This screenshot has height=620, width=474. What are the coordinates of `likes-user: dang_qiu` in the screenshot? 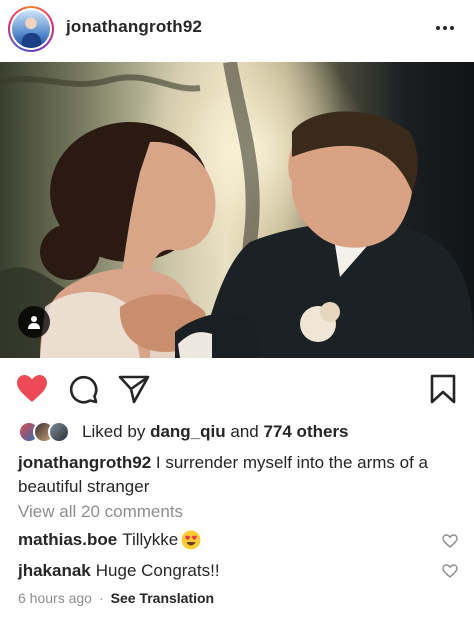 It's located at (188, 431).